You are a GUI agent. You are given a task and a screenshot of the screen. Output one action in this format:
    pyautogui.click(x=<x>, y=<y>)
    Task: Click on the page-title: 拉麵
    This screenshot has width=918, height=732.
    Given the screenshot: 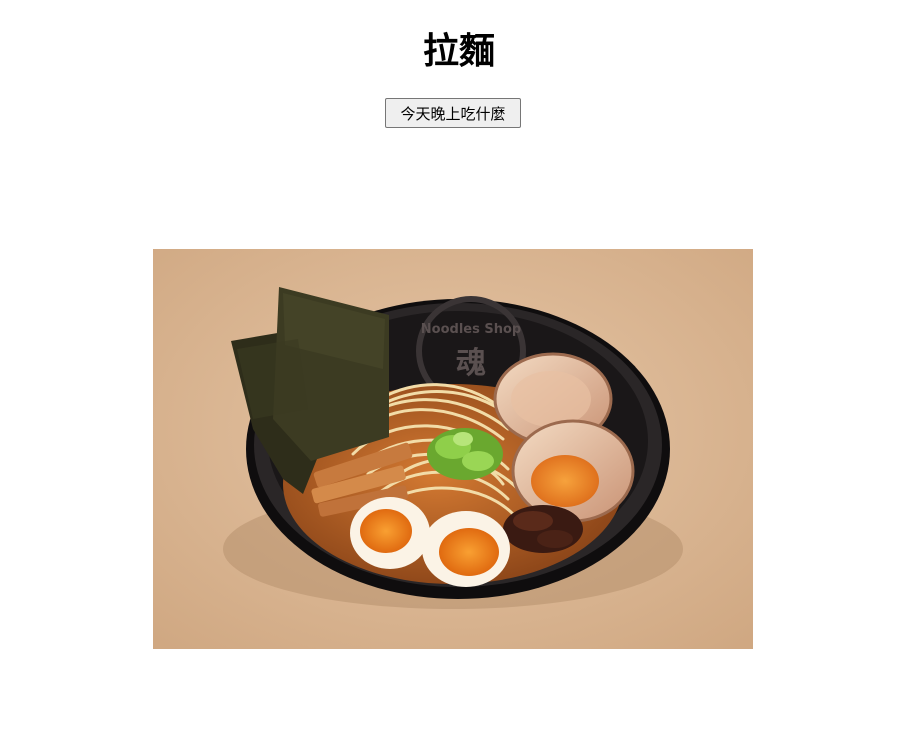 What is the action you would take?
    pyautogui.click(x=458, y=51)
    